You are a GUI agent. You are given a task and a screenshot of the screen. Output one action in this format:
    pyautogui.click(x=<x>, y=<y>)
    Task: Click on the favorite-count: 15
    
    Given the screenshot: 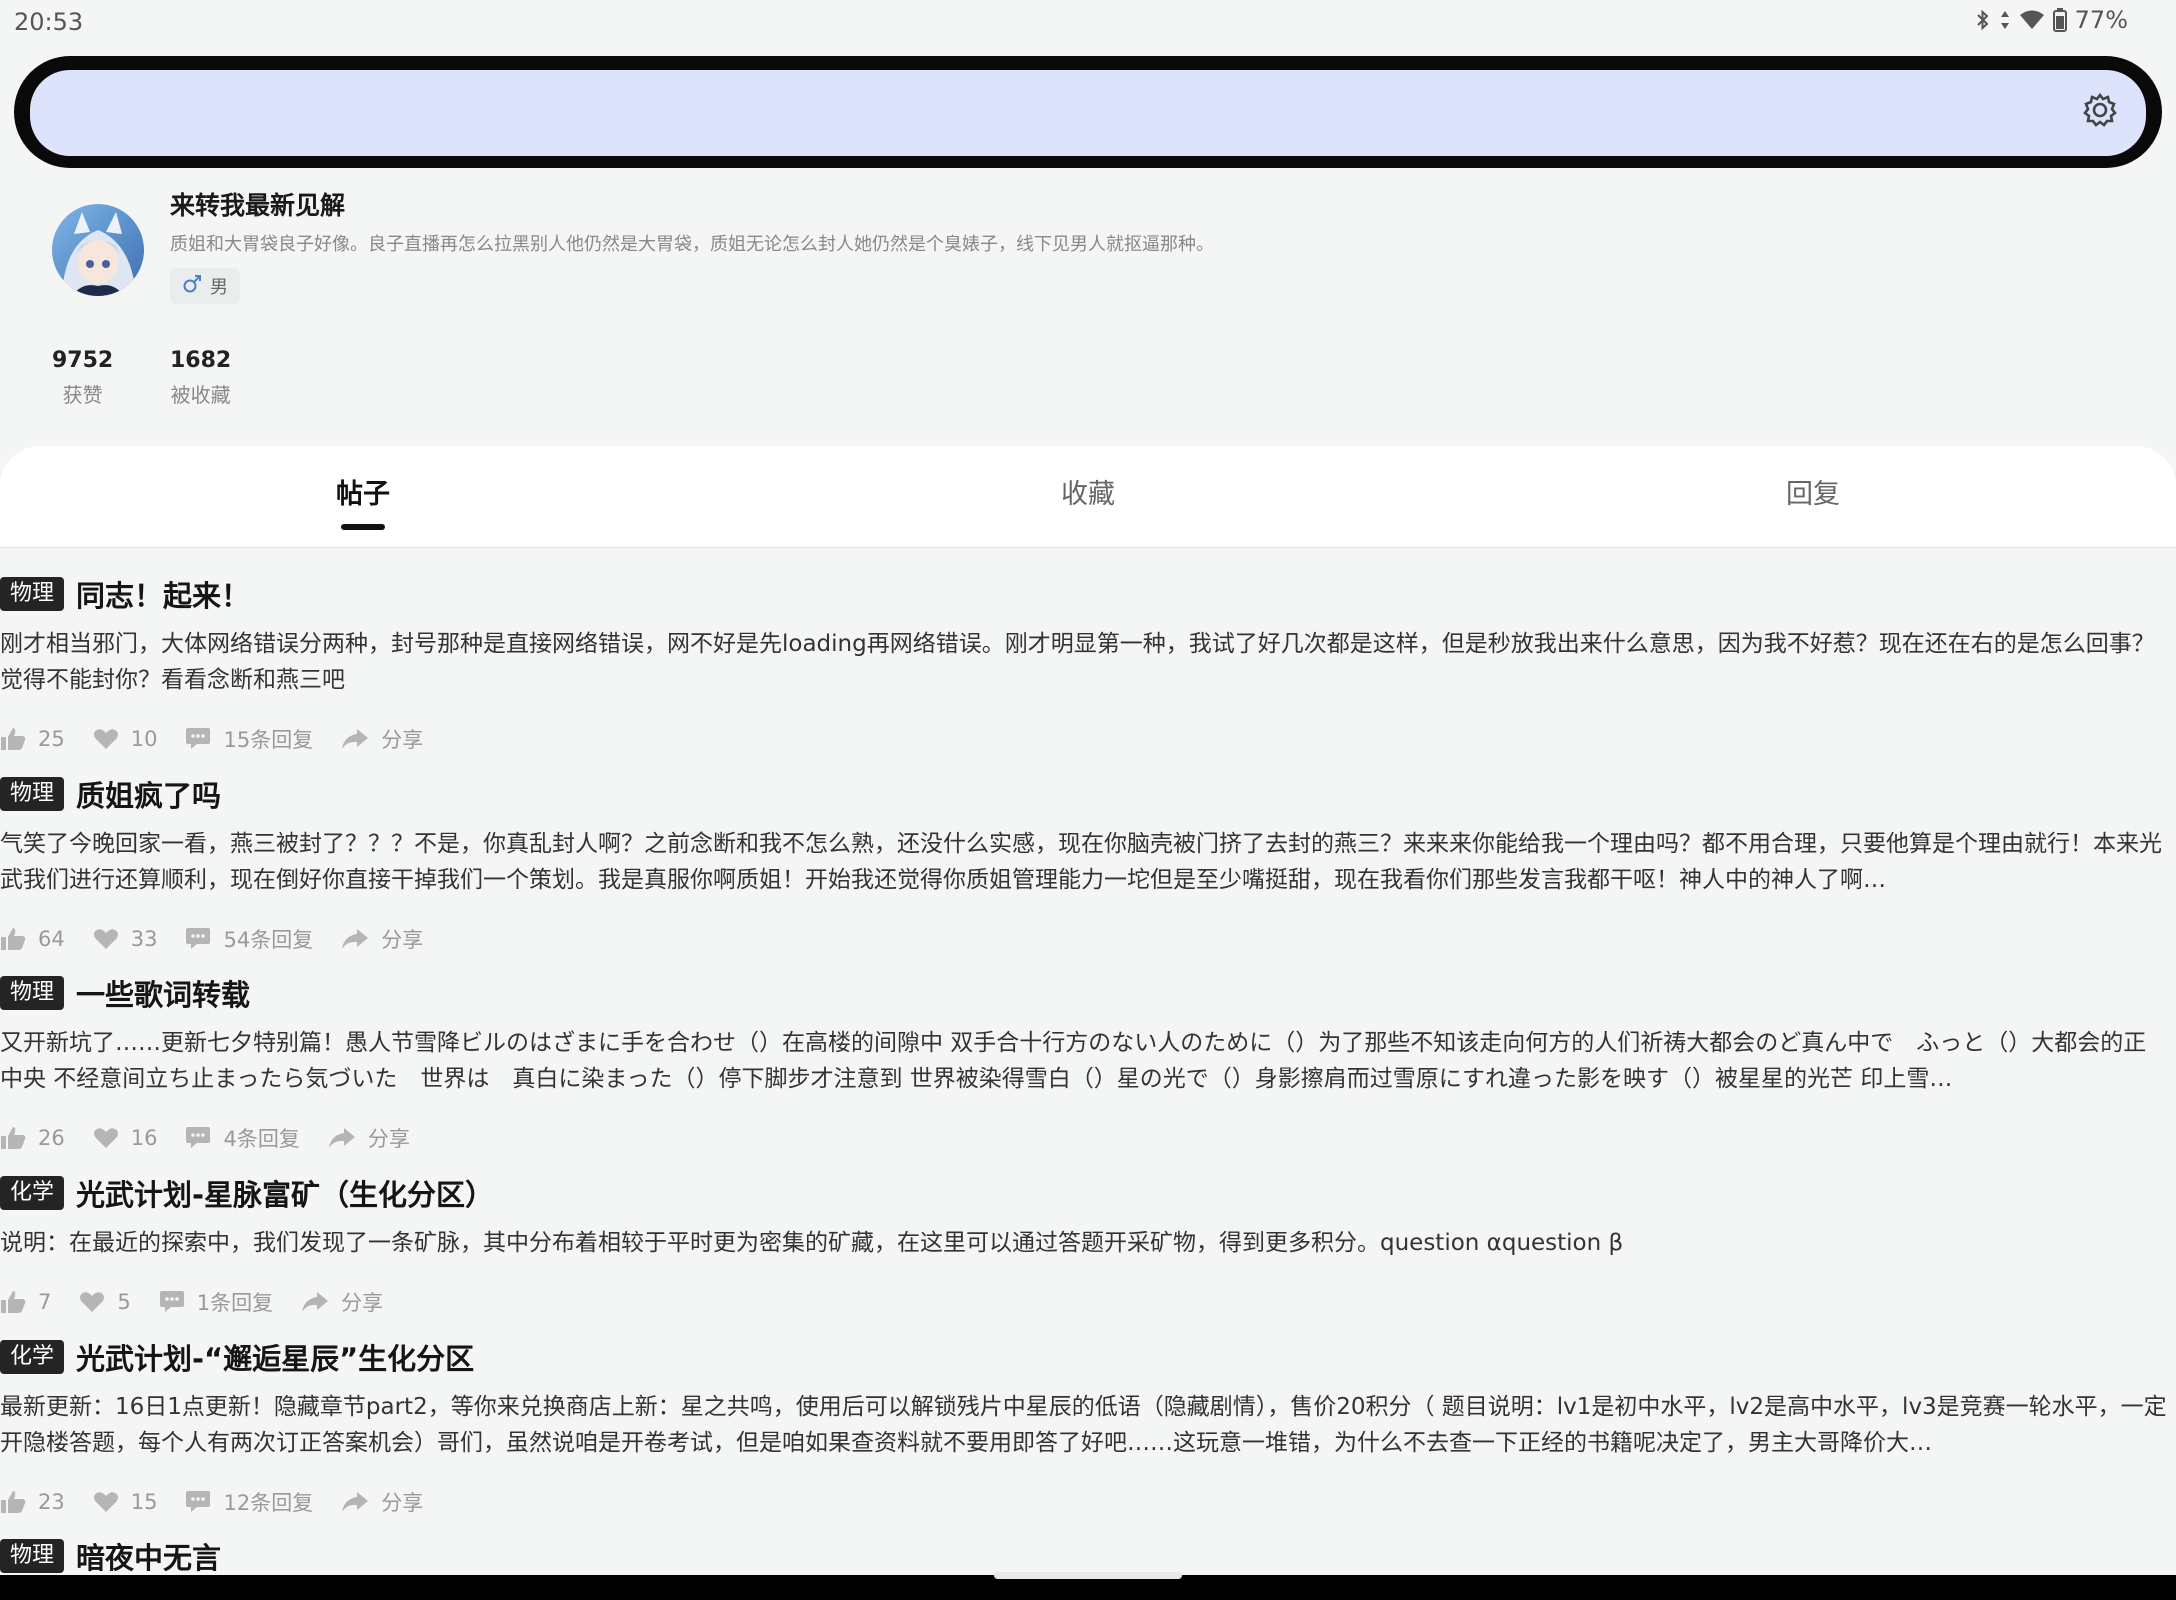 What is the action you would take?
    pyautogui.click(x=144, y=1502)
    